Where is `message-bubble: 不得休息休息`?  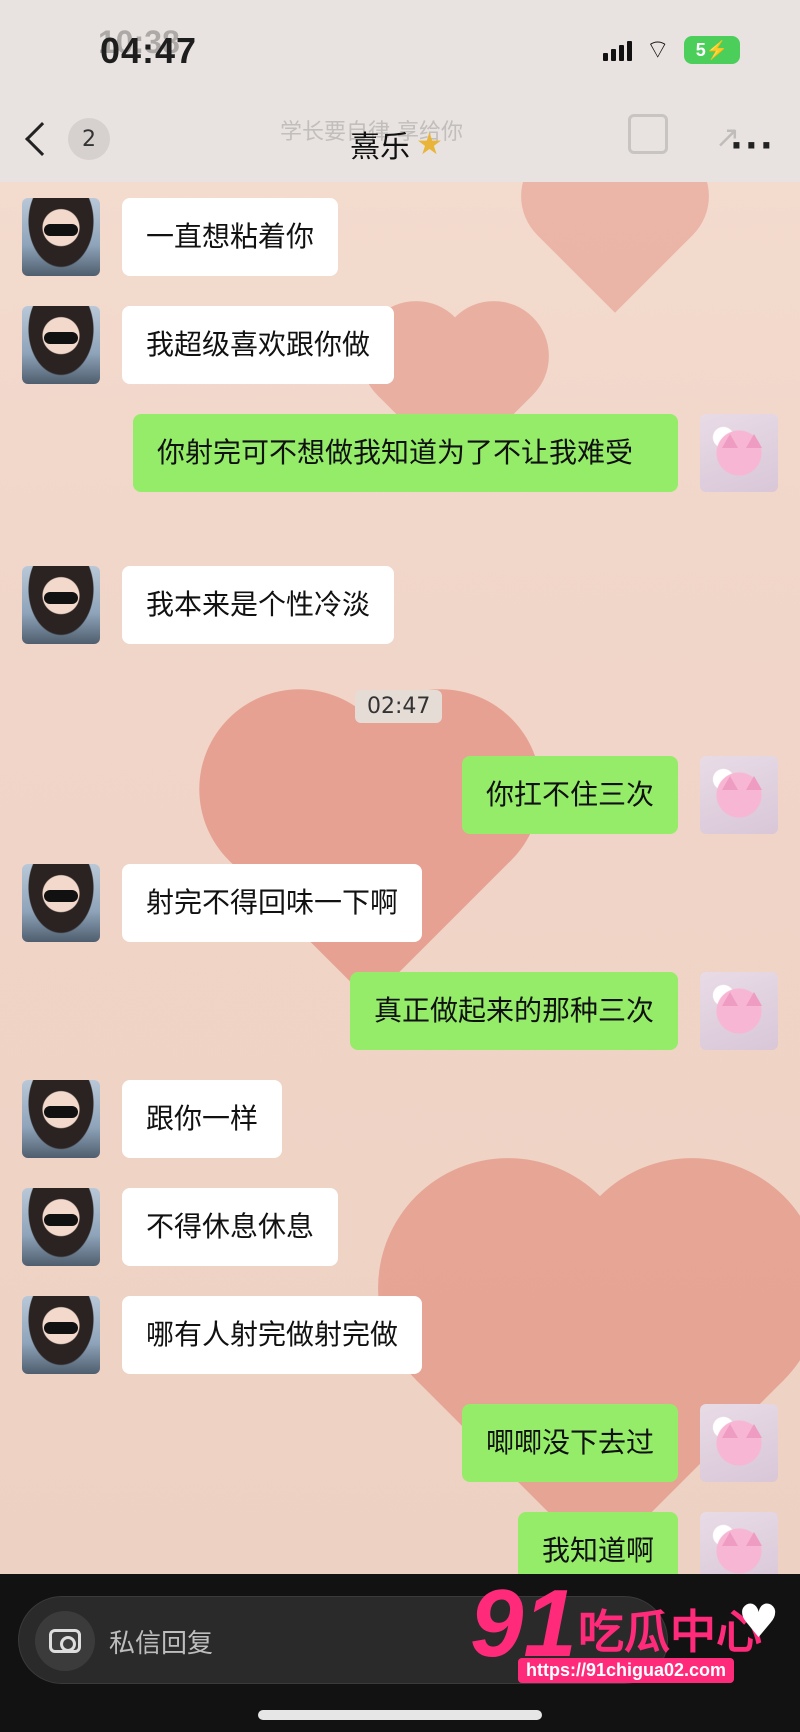 message-bubble: 不得休息休息 is located at coordinates (230, 1227).